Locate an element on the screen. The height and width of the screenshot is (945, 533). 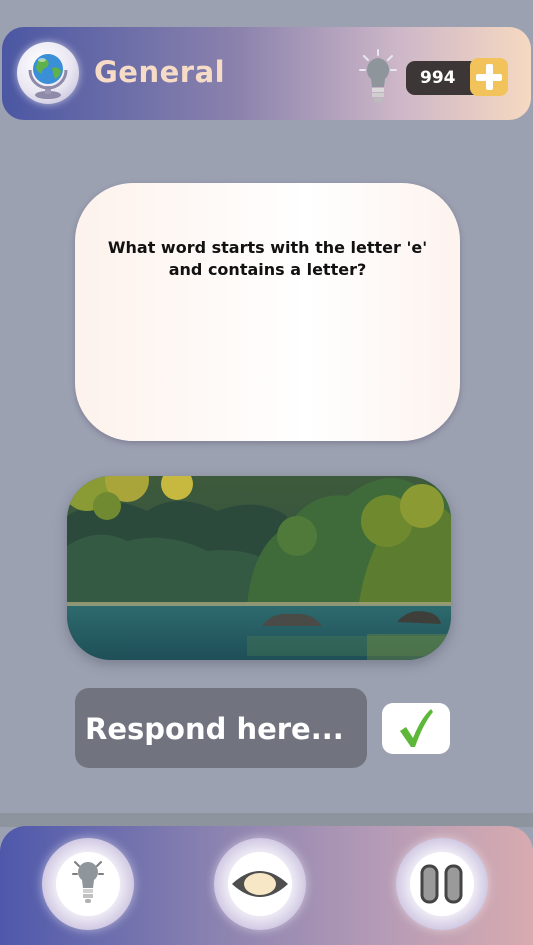
answer-field is located at coordinates (221, 729).